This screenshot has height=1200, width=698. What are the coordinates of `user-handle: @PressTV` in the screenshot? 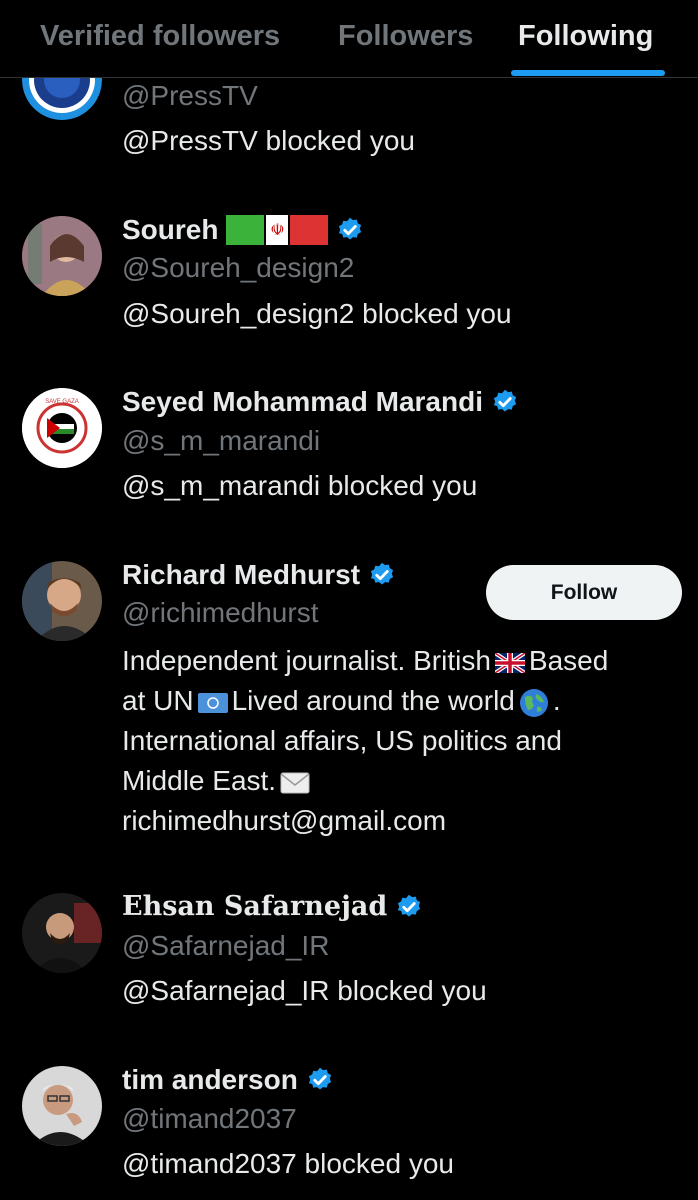 It's located at (190, 96).